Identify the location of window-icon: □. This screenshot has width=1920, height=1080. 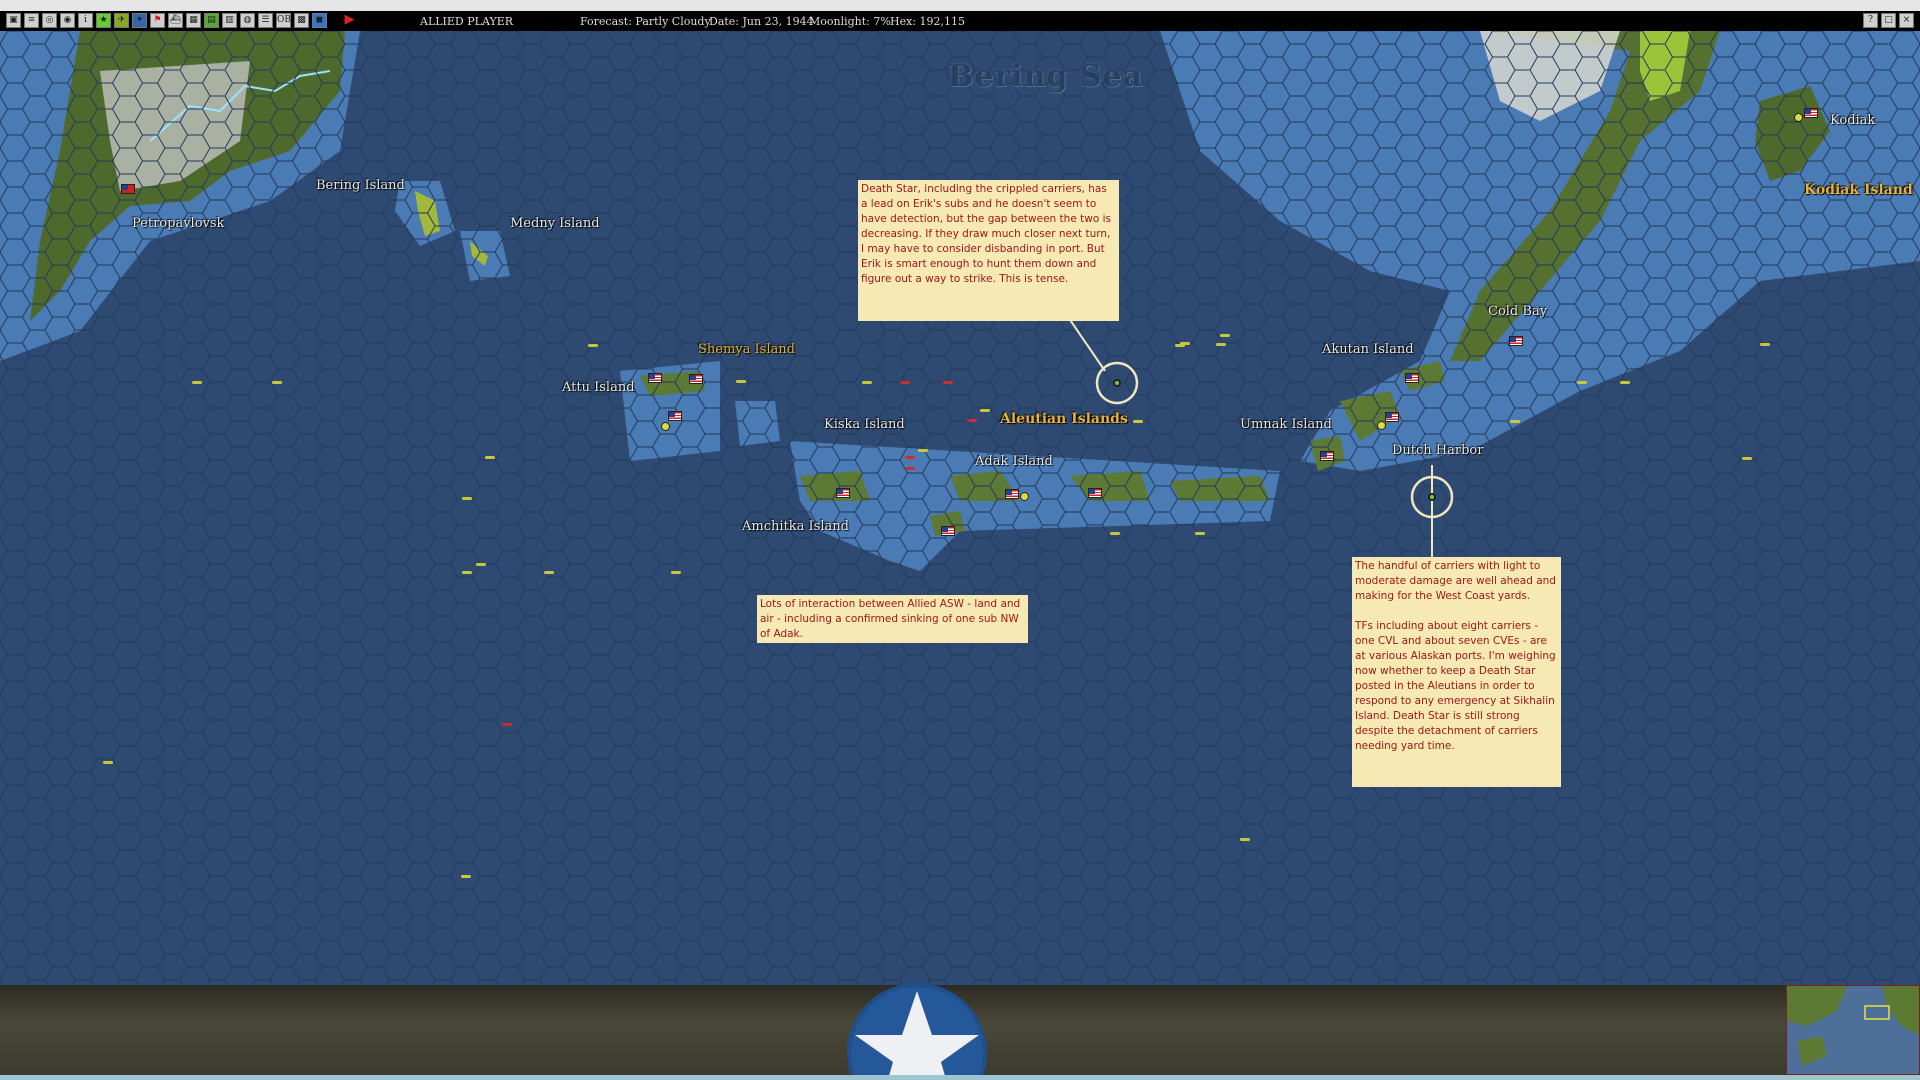
(1888, 20).